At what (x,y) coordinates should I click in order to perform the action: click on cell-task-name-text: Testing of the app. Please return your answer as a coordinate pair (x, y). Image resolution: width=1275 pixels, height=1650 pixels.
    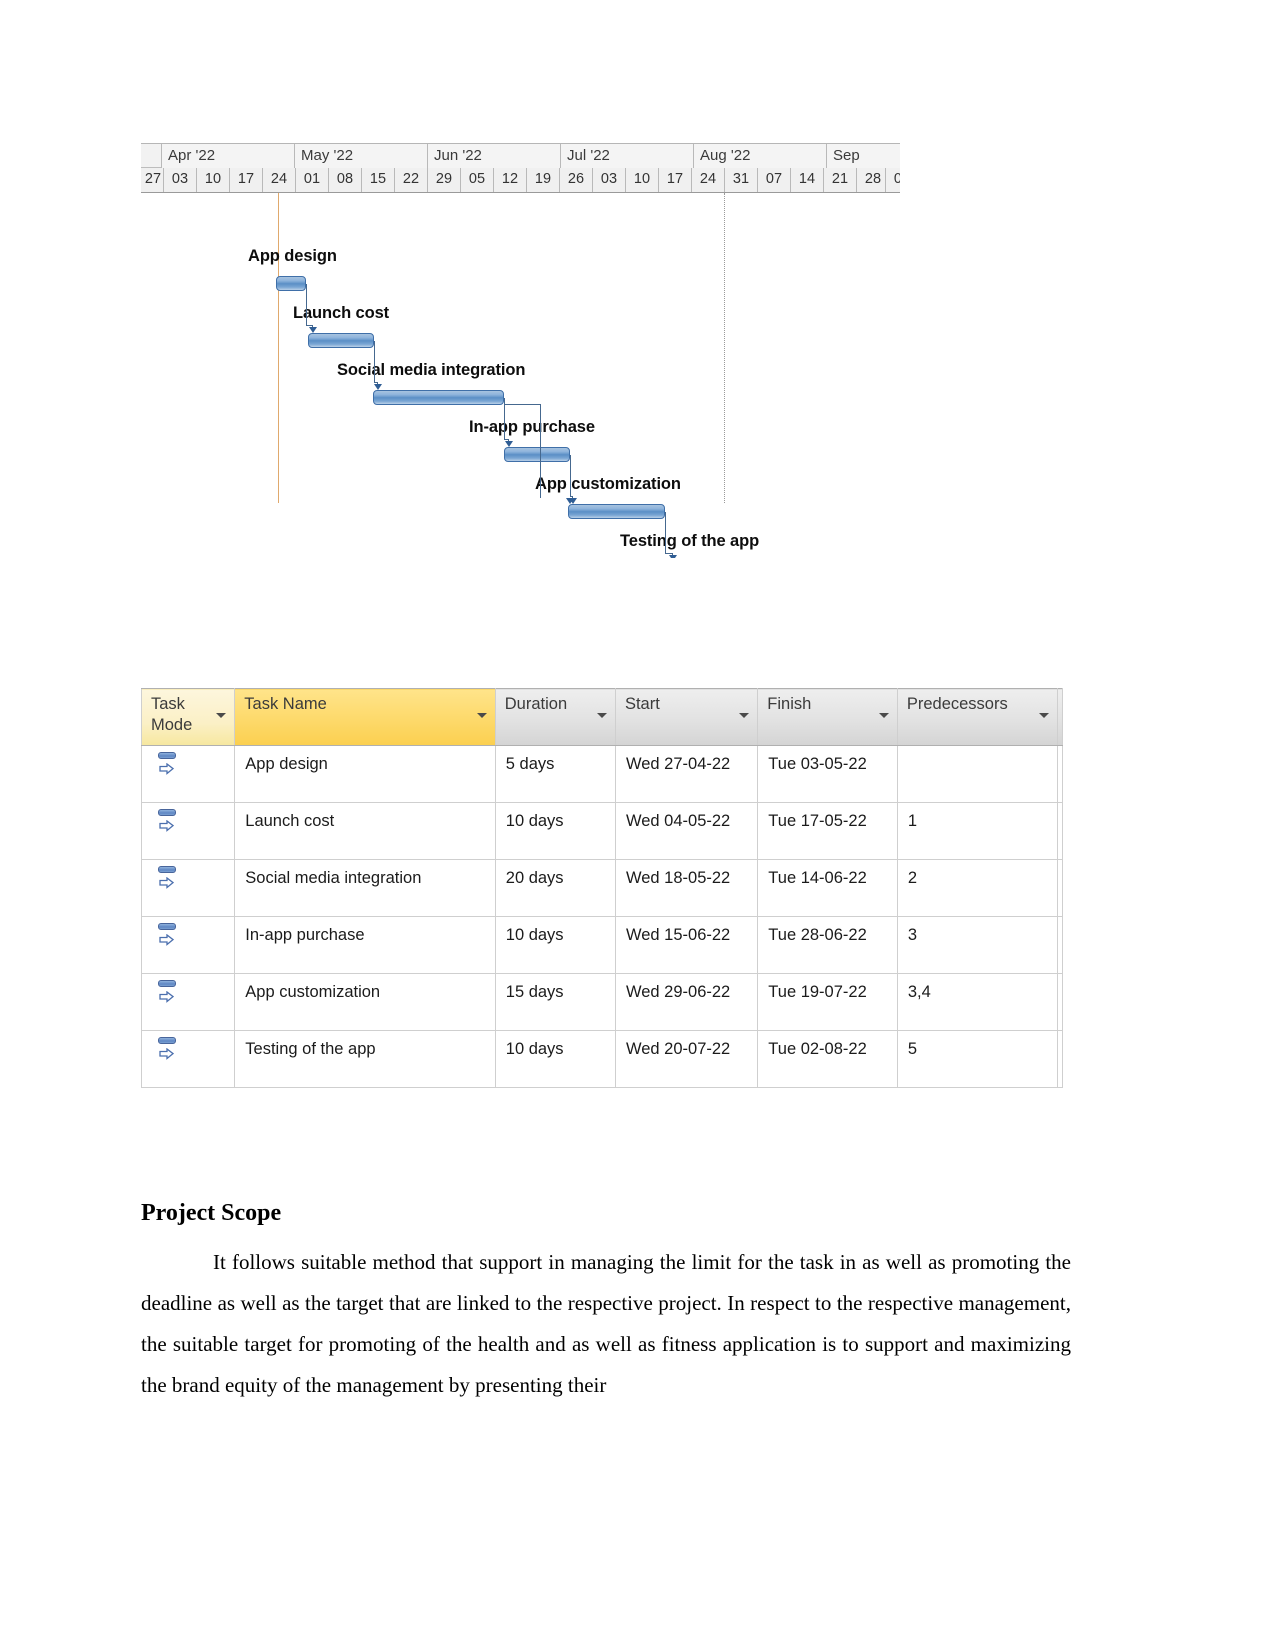
    Looking at the image, I should click on (310, 1049).